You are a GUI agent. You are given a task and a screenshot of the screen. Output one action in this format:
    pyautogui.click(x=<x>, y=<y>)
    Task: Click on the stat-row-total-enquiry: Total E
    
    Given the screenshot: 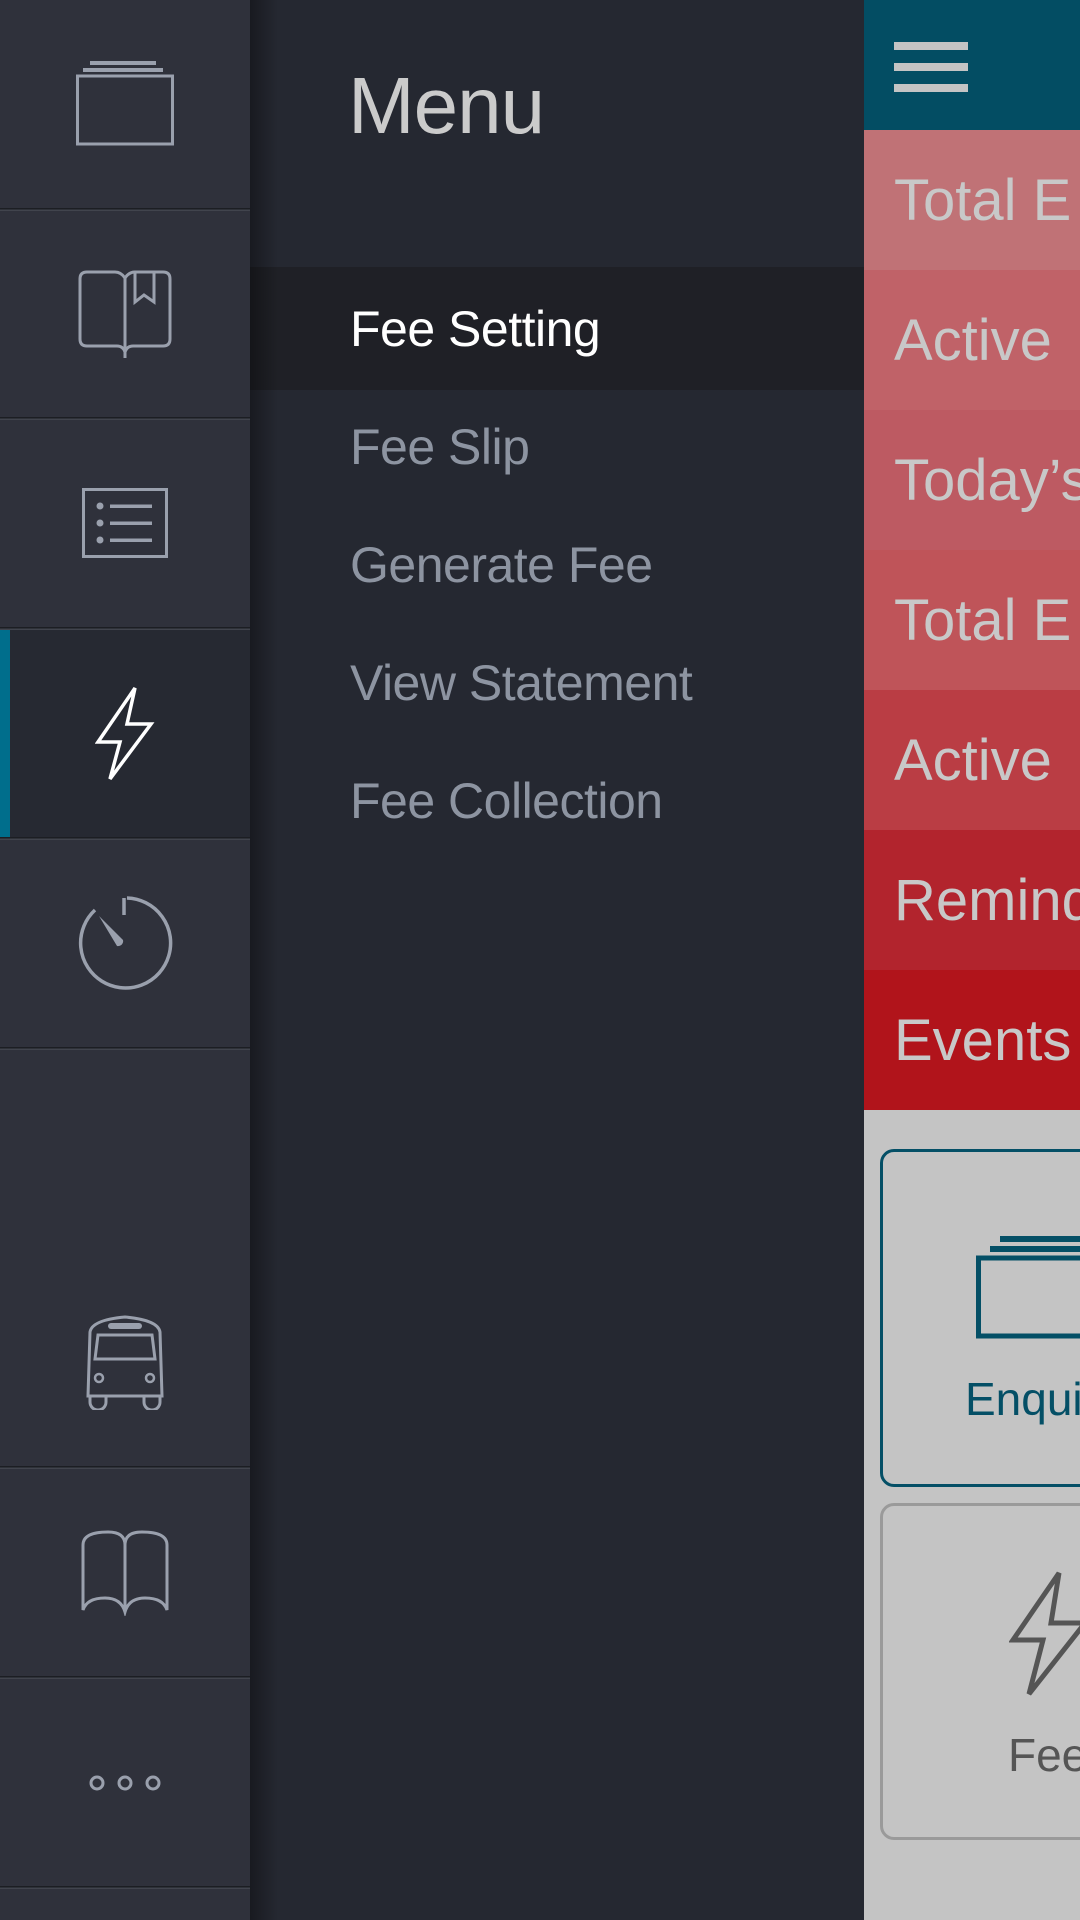 What is the action you would take?
    pyautogui.click(x=972, y=200)
    